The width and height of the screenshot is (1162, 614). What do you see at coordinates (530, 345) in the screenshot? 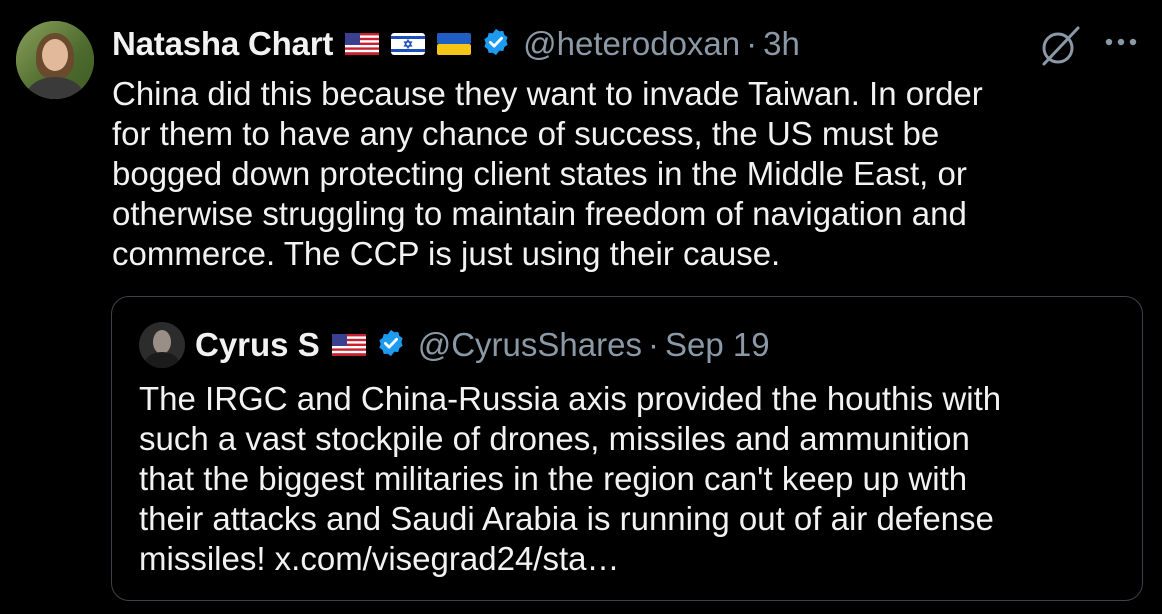
I see `quoted-author-handle: @CyrusShares` at bounding box center [530, 345].